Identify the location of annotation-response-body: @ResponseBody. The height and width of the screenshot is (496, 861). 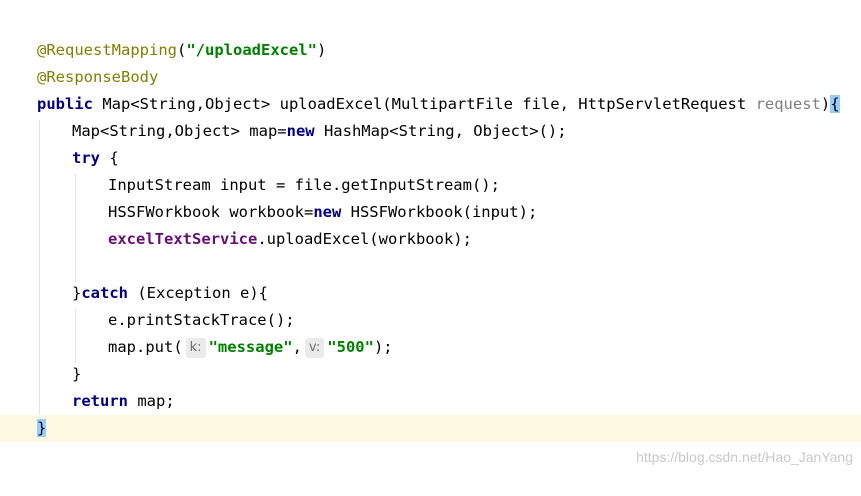
(98, 77).